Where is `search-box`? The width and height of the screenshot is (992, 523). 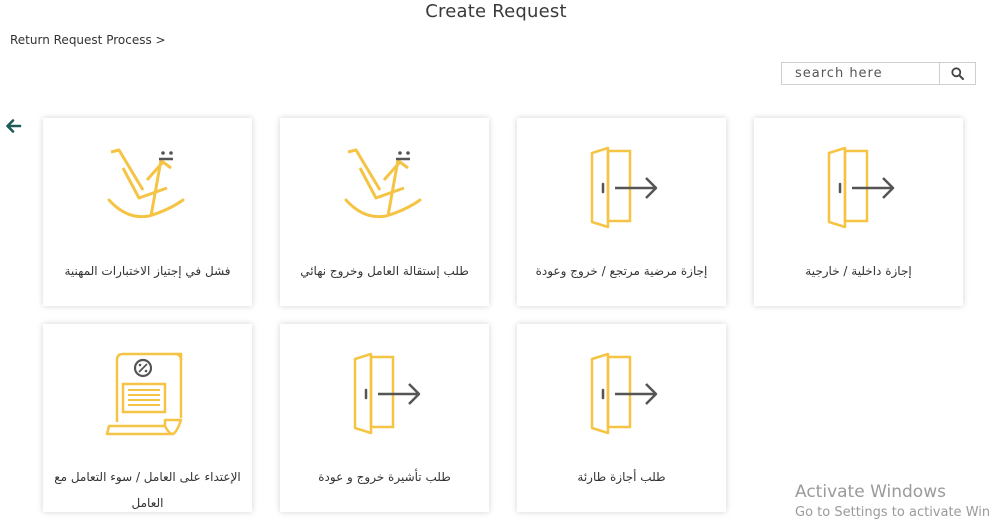 search-box is located at coordinates (878, 73).